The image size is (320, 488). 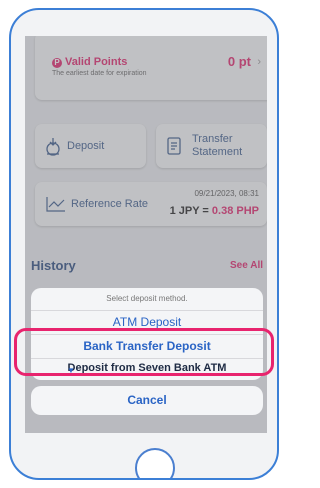 I want to click on home-button, so click(x=155, y=463).